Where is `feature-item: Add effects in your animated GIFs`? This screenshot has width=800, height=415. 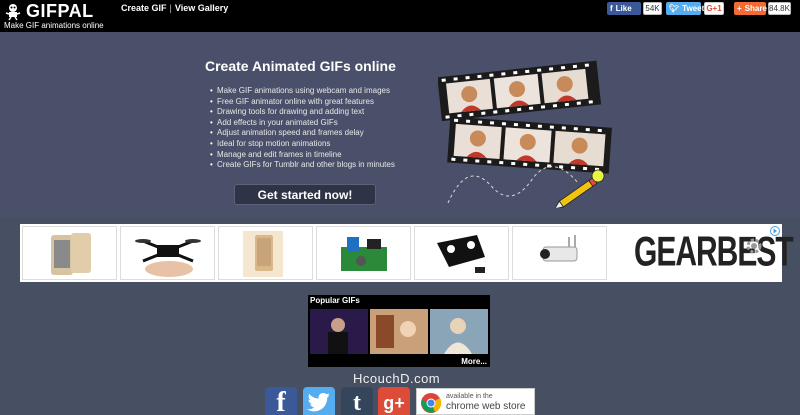 feature-item: Add effects in your animated GIFs is located at coordinates (302, 123).